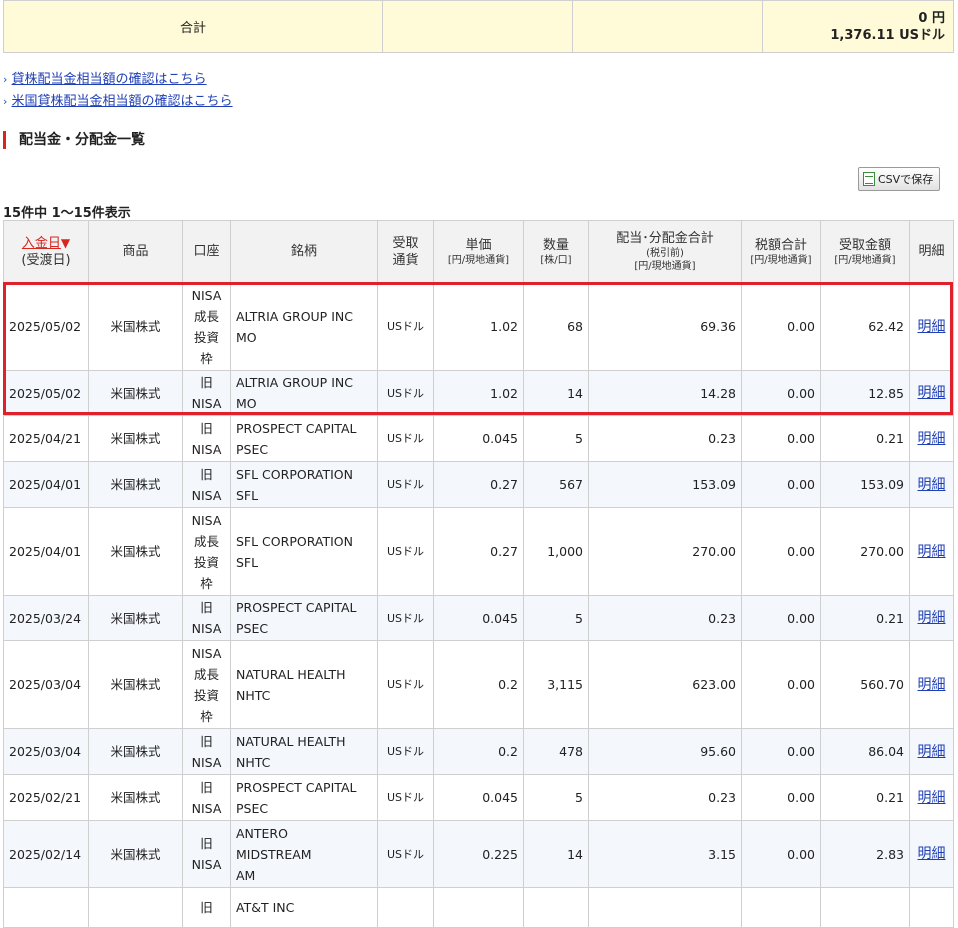  I want to click on row-received: 62.42, so click(865, 326).